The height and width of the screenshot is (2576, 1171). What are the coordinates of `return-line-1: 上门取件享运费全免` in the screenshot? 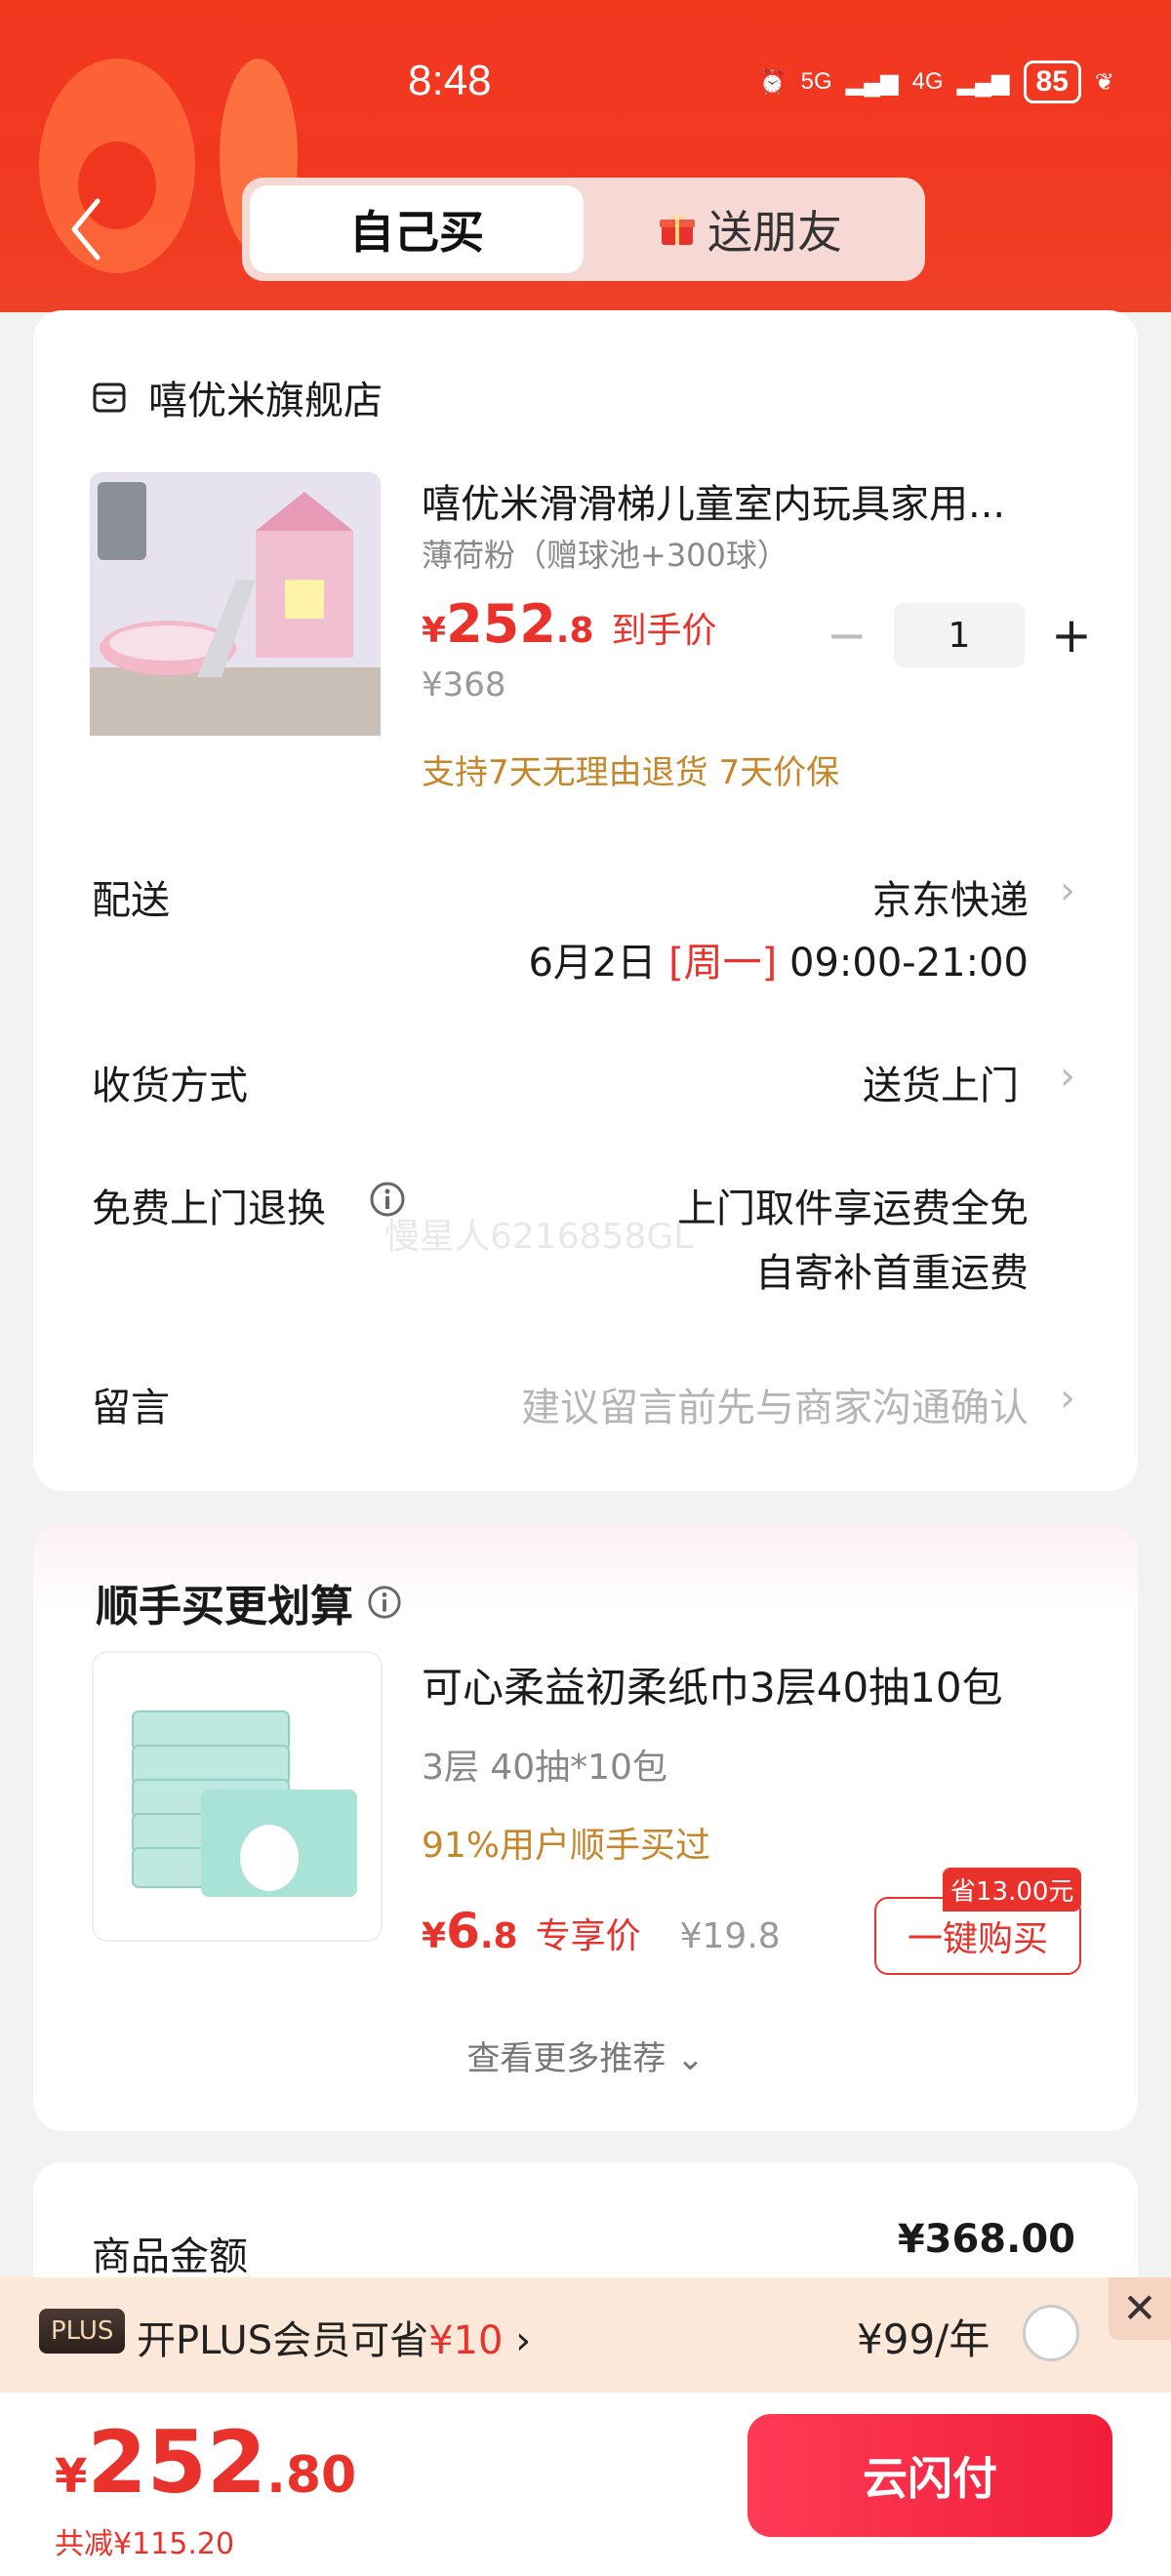 It's located at (853, 1209).